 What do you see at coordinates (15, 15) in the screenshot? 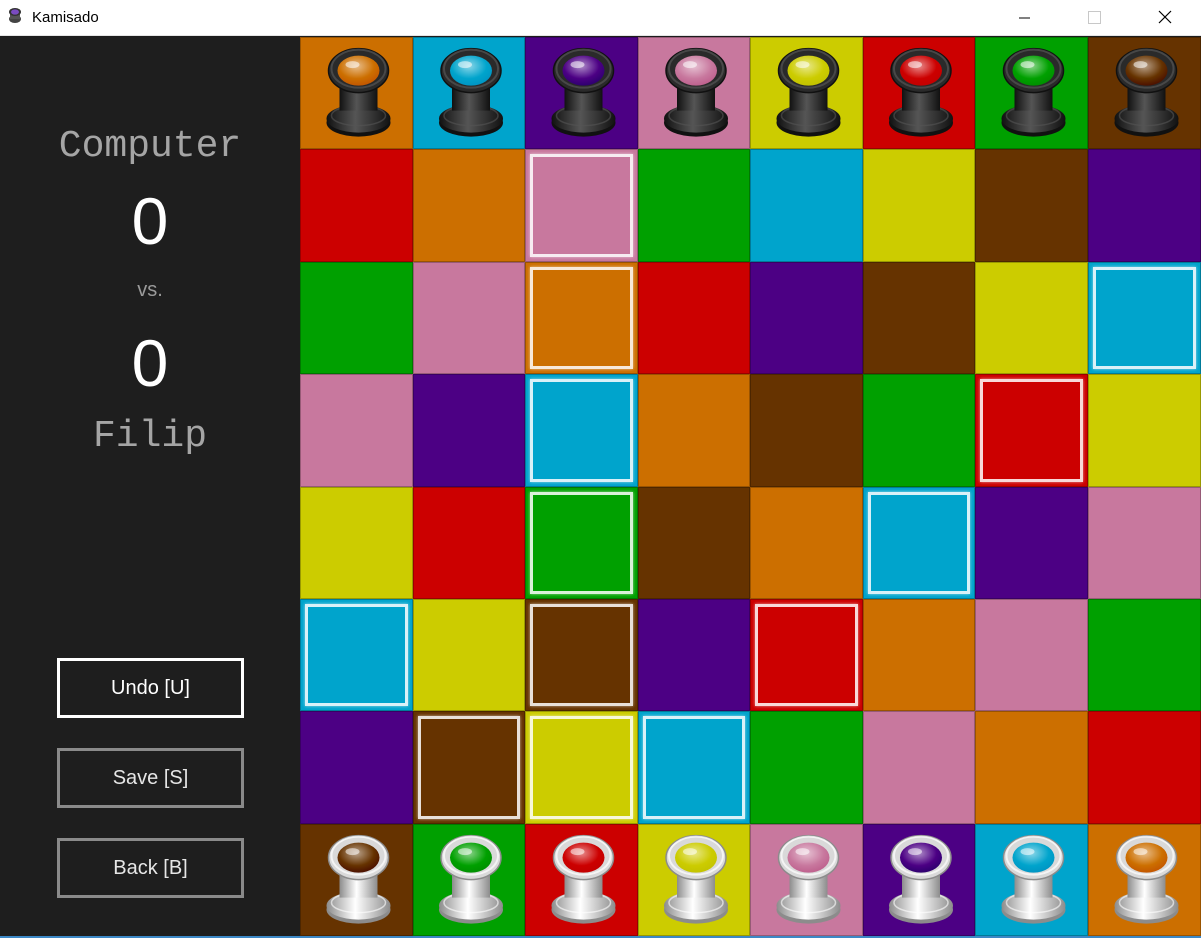
I see `kamisado-app-icon` at bounding box center [15, 15].